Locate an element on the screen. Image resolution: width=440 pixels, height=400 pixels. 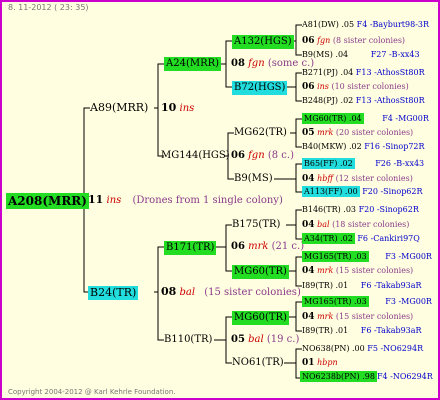
gen4-row-1: A81(DW) .05 F4 -Bayburt98-3R is located at coordinates (365, 25).